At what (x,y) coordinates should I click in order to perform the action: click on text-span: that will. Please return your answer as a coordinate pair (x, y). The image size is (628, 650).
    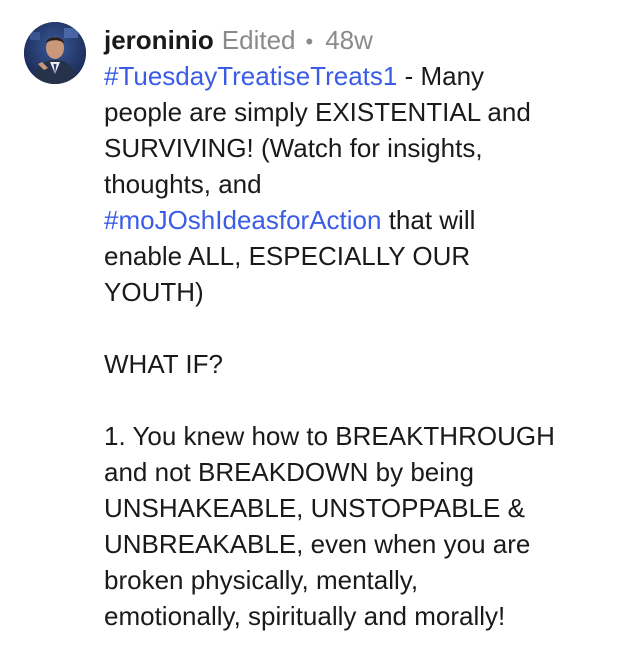
    Looking at the image, I should click on (428, 220).